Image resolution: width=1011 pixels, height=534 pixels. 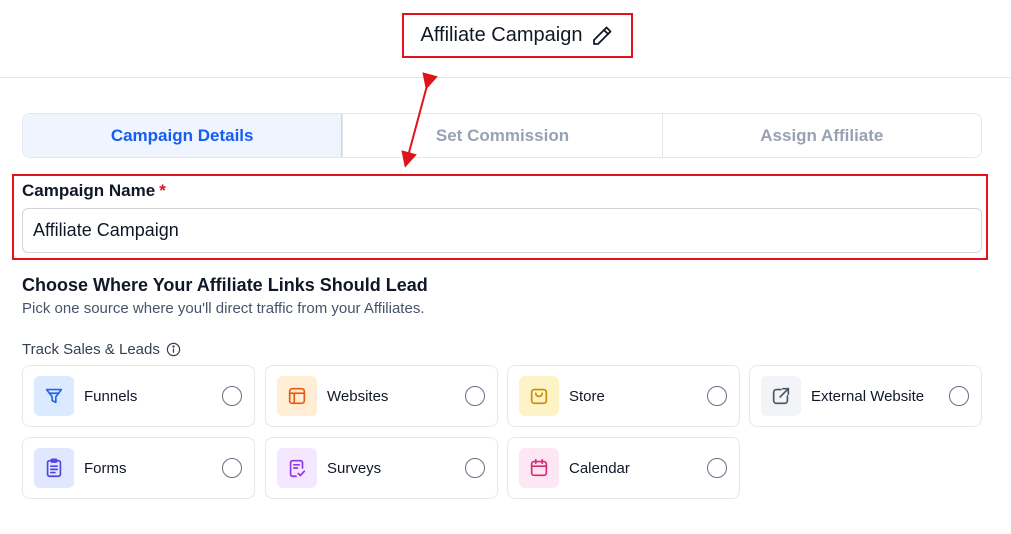 What do you see at coordinates (138, 468) in the screenshot?
I see `source-card-forms: Forms` at bounding box center [138, 468].